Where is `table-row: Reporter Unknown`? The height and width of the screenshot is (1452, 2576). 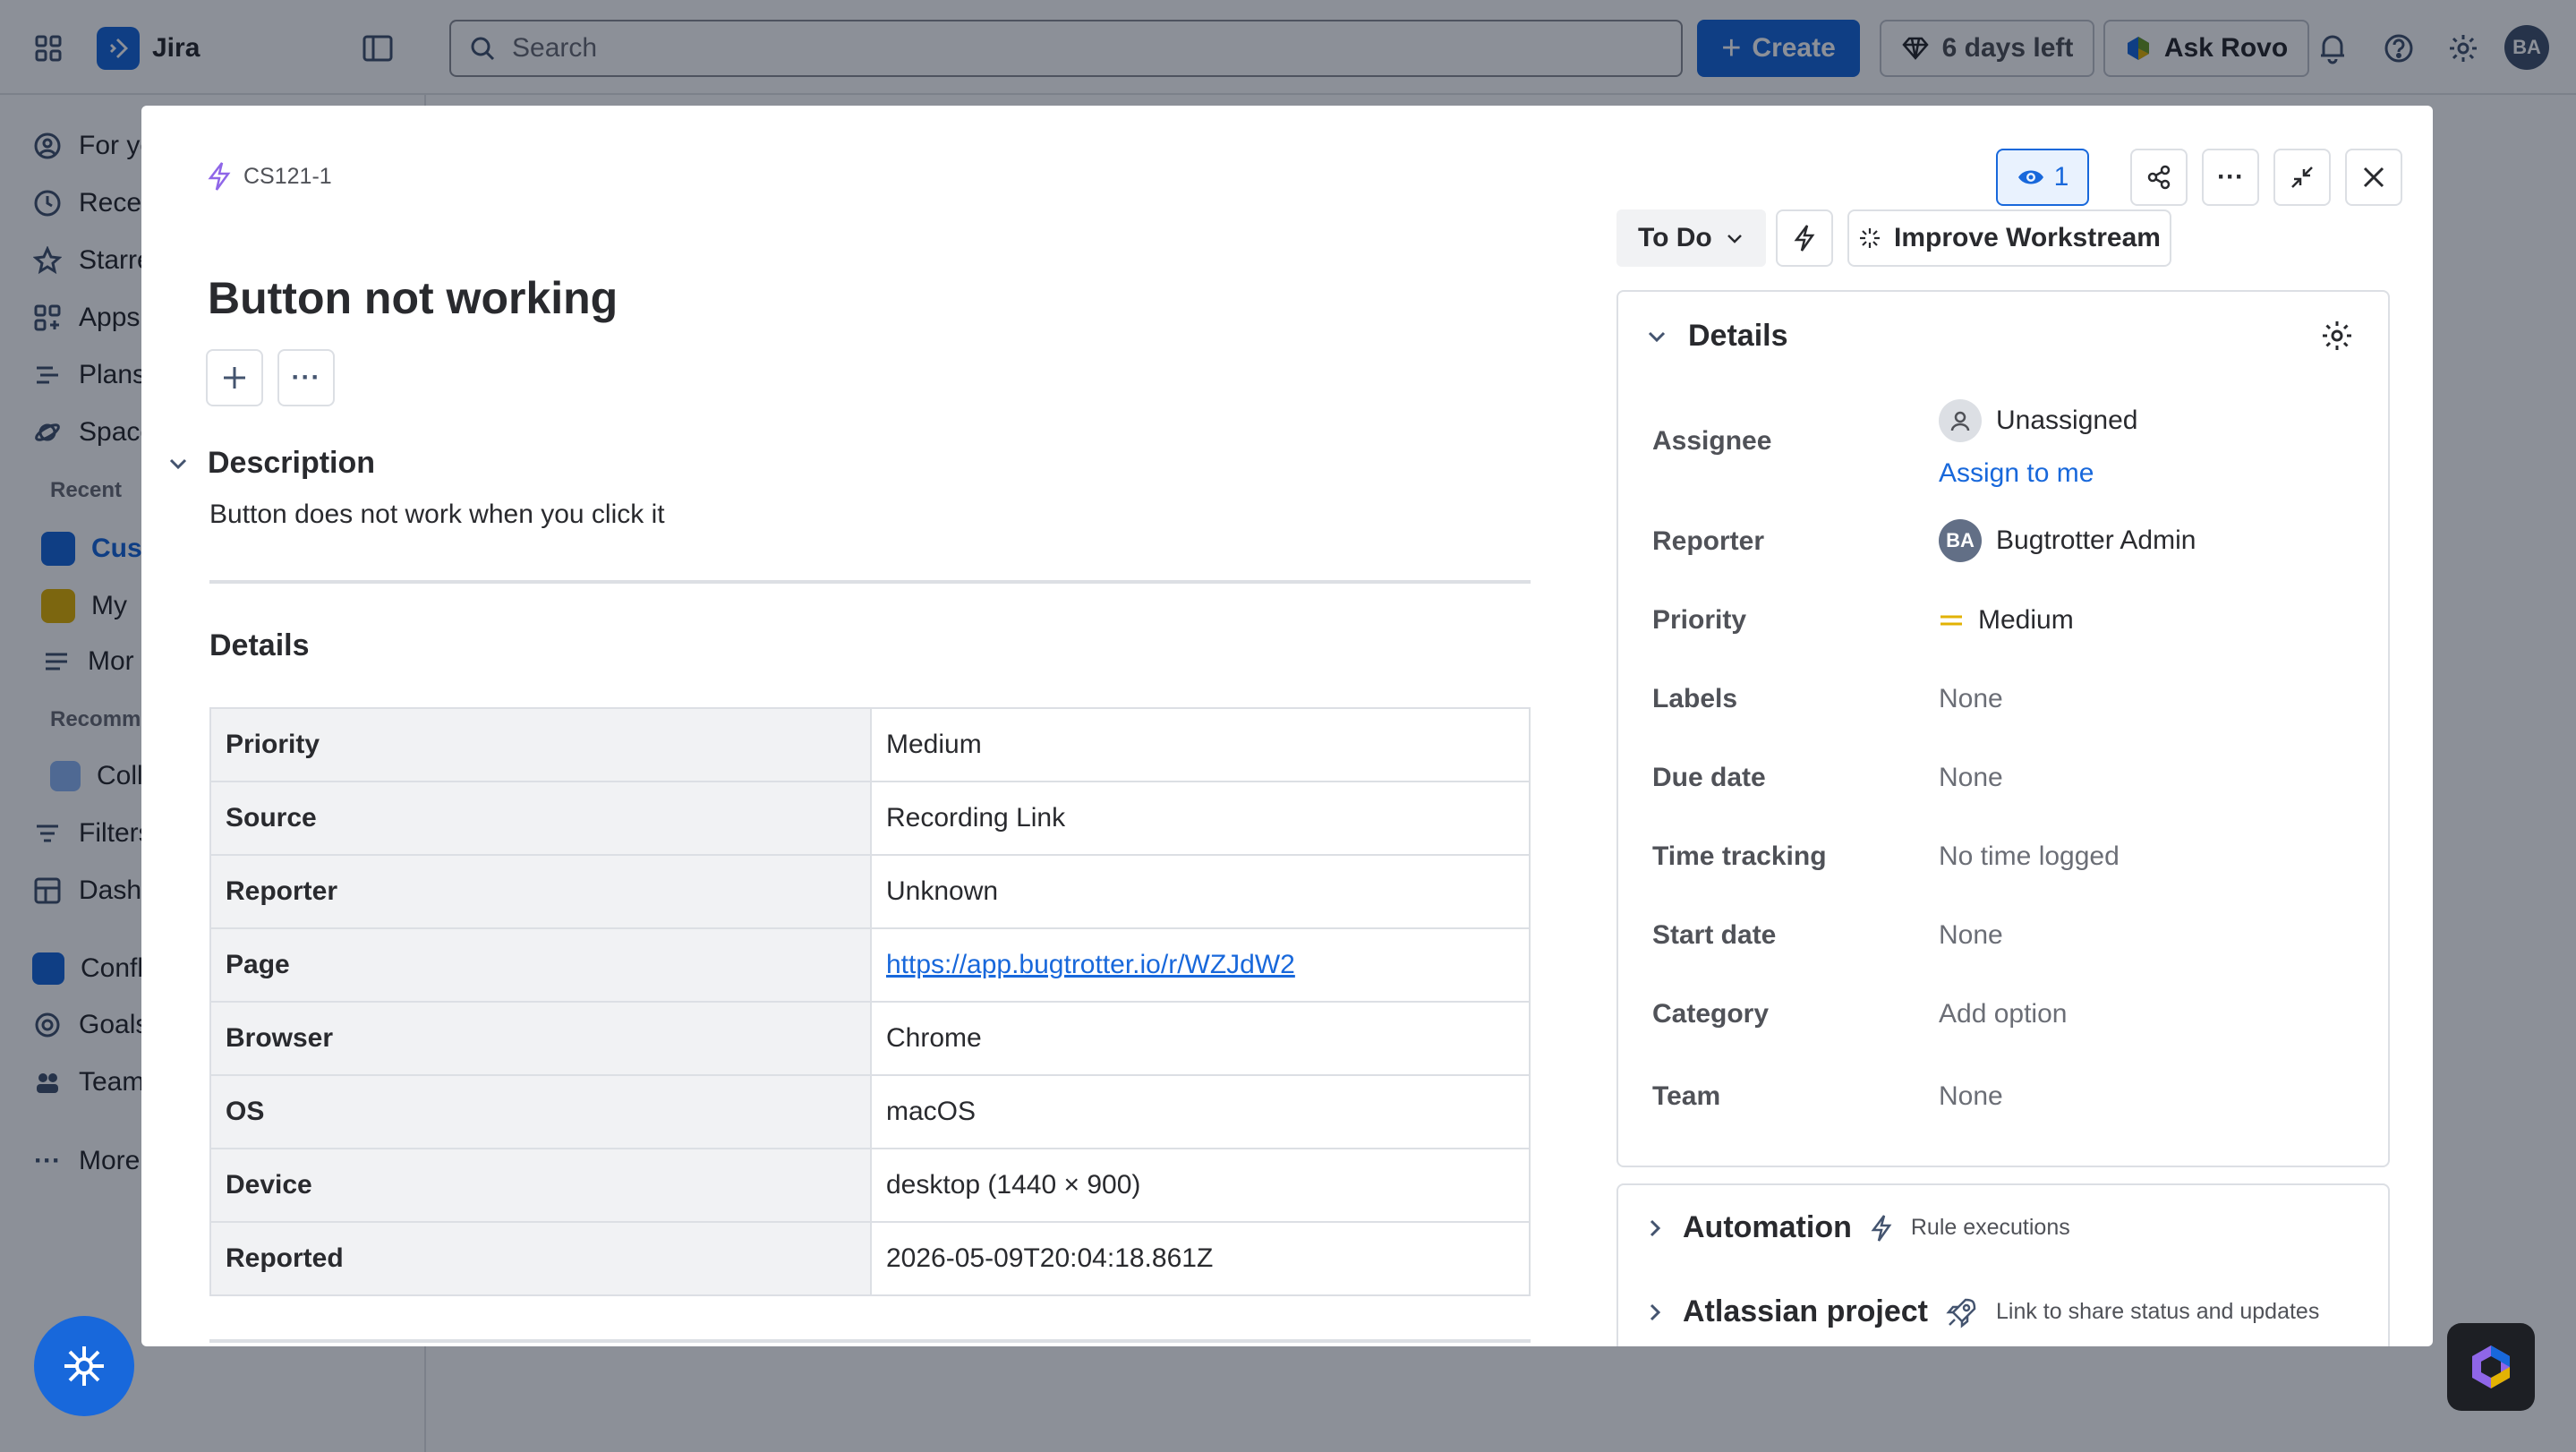
table-row: Reporter Unknown is located at coordinates (870, 891).